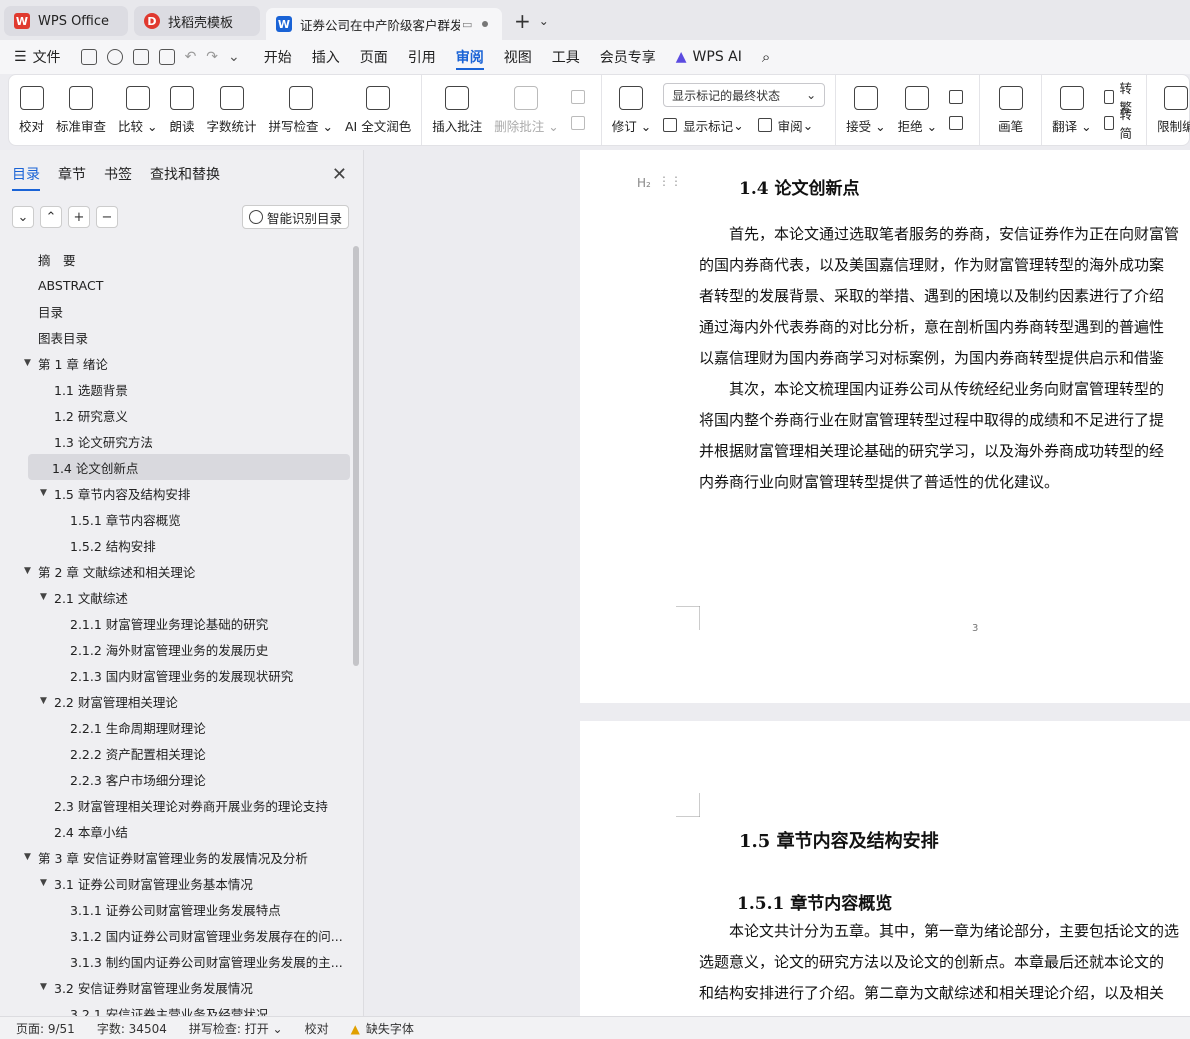  Describe the element at coordinates (378, 110) in the screenshot. I see `ai-polish-button: AI 全文润色` at that location.